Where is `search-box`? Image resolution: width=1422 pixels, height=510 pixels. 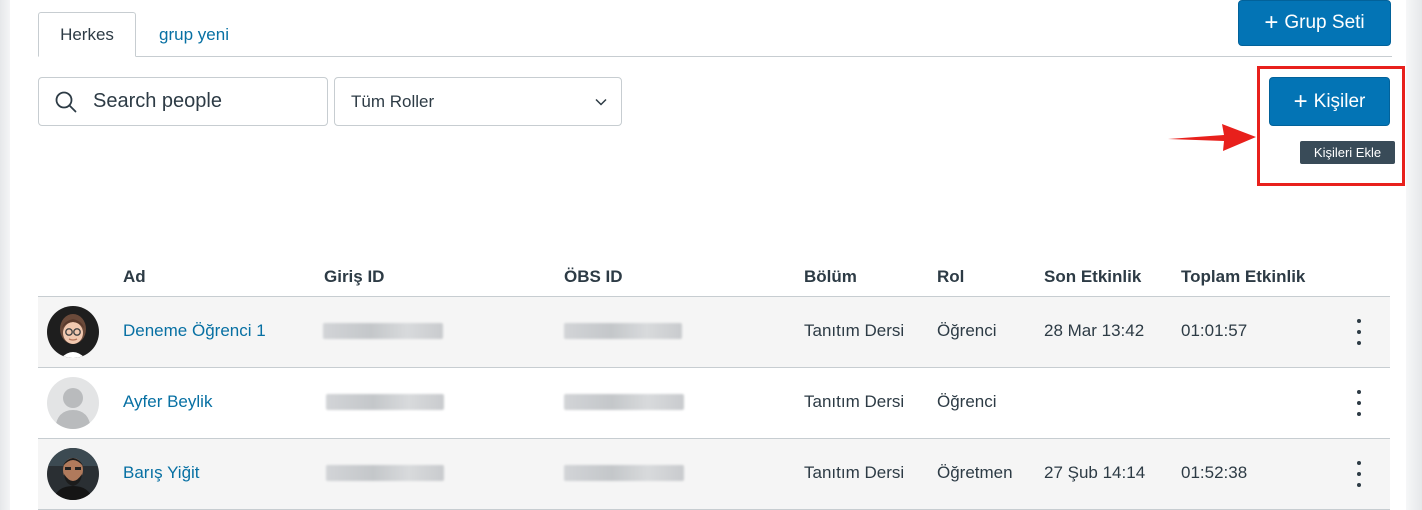
search-box is located at coordinates (183, 101).